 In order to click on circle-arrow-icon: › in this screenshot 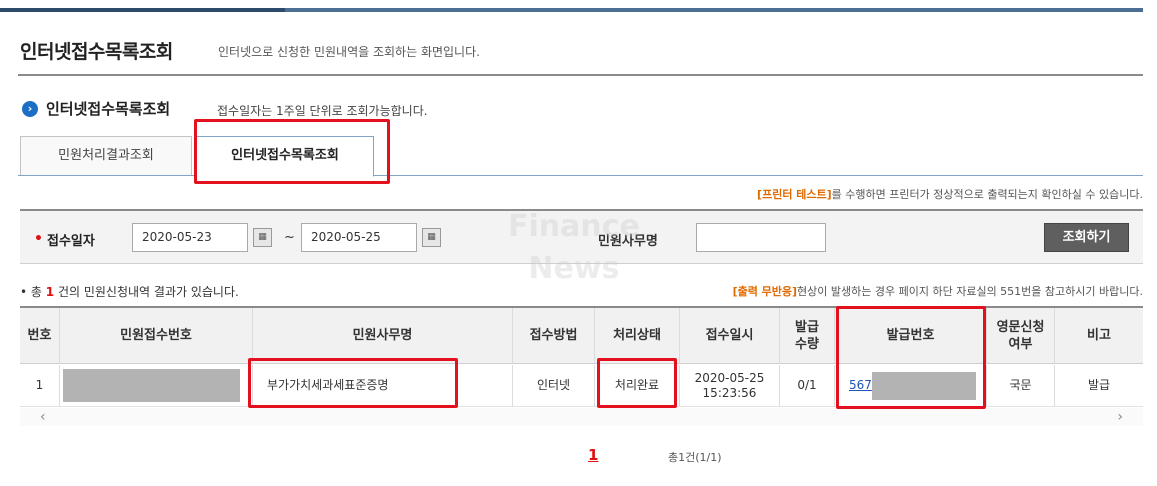, I will do `click(30, 109)`.